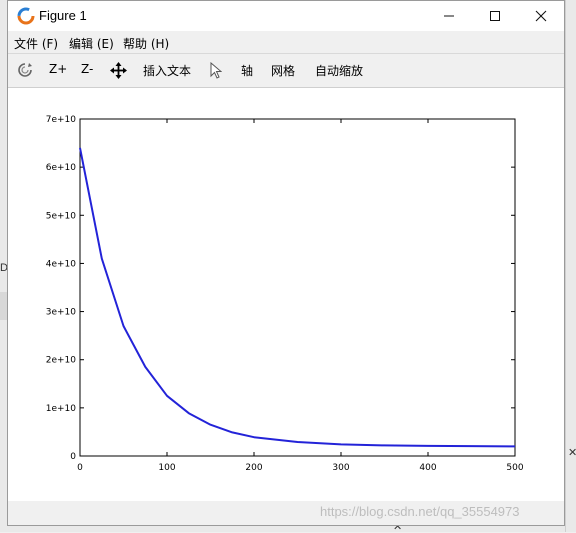 This screenshot has height=533, width=576. Describe the element at coordinates (118, 70) in the screenshot. I see `pan-move-icon` at that location.